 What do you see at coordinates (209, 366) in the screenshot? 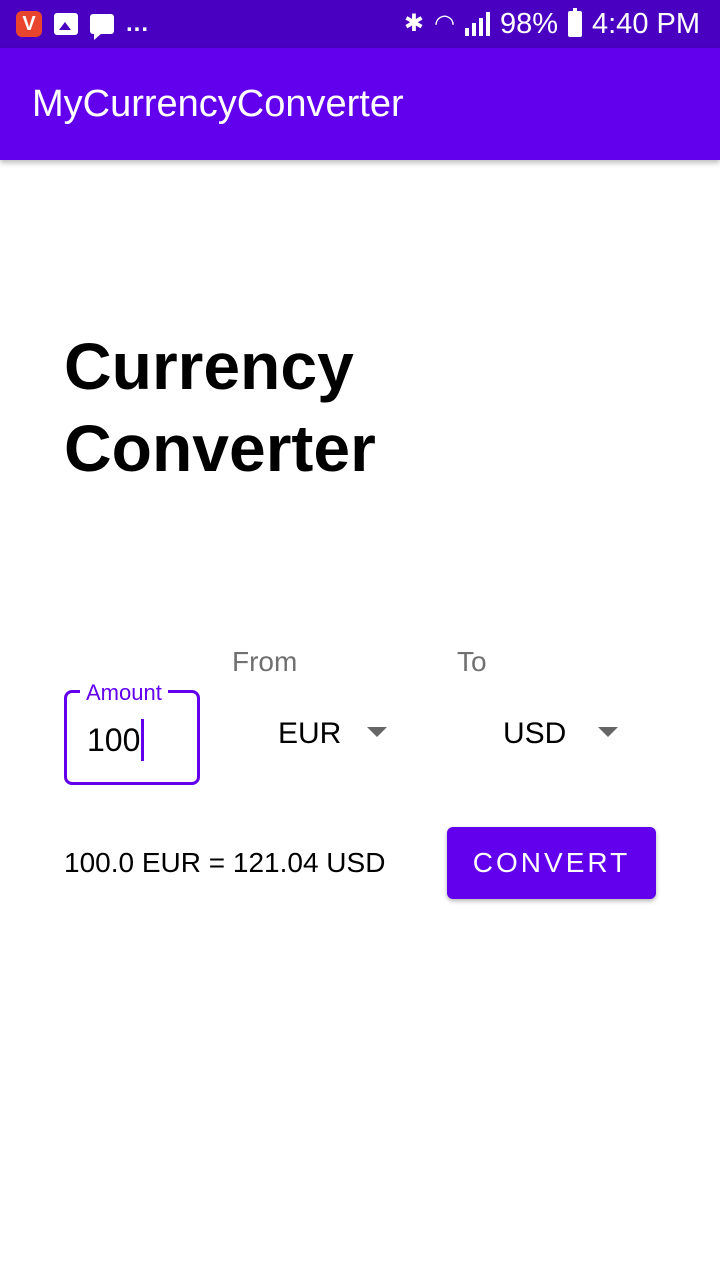
I see `heading-line-1: Currency` at bounding box center [209, 366].